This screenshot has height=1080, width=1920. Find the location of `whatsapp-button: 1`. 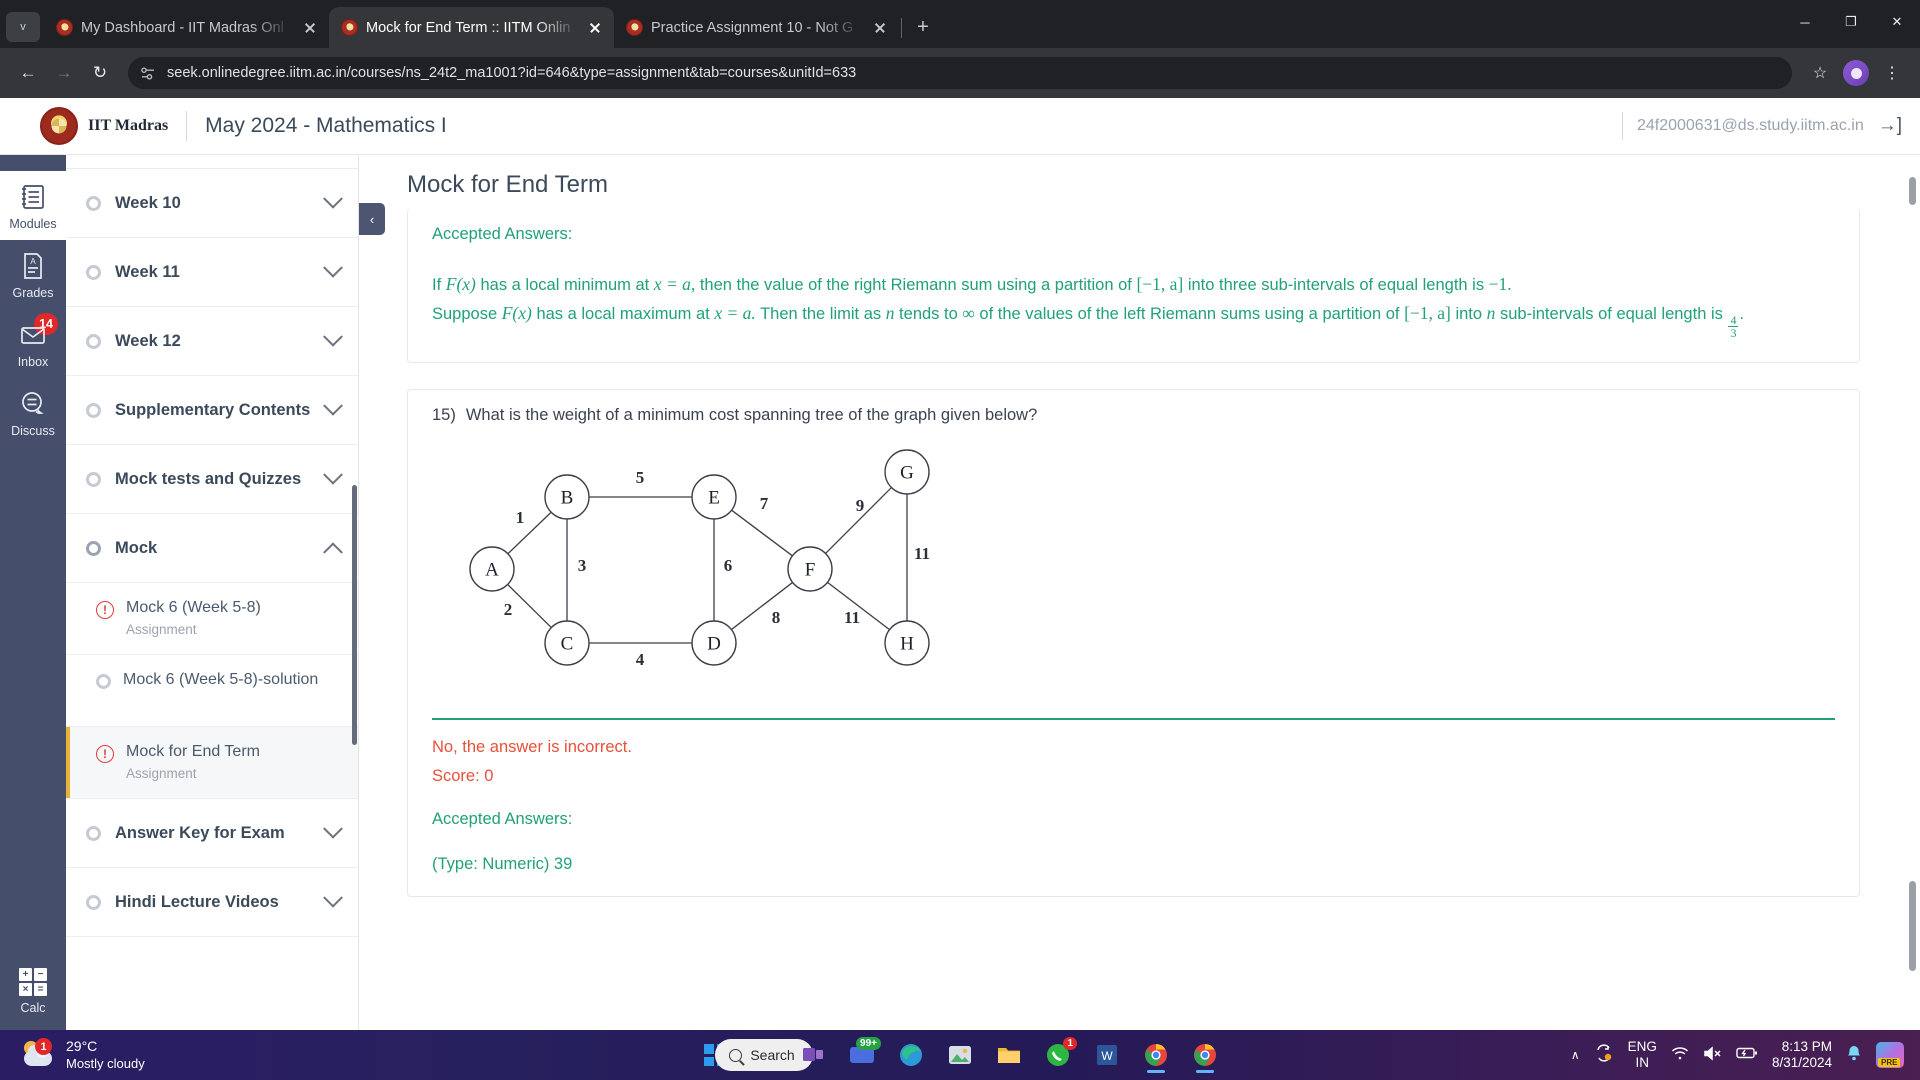

whatsapp-button: 1 is located at coordinates (1058, 1055).